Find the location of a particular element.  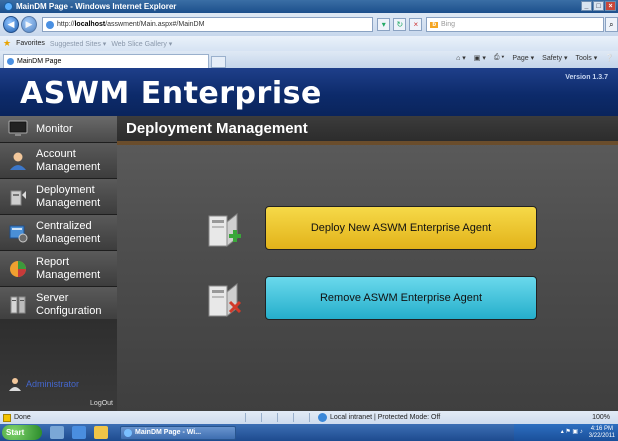

sidebar-item-deployment-management: Deployment Management is located at coordinates (58, 197).